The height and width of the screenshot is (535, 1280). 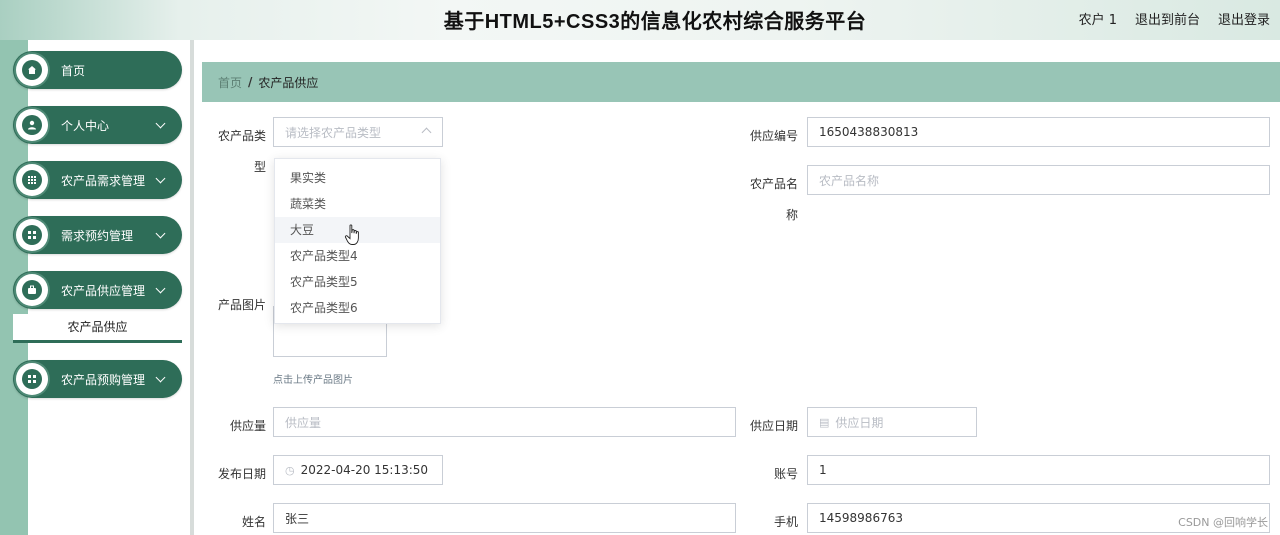 What do you see at coordinates (103, 180) in the screenshot?
I see `sidebar-item-label: 农产品需求管理` at bounding box center [103, 180].